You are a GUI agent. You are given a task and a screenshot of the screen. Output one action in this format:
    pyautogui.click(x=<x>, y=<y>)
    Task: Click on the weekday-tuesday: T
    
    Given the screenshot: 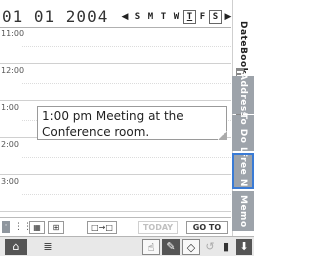 What is the action you would take?
    pyautogui.click(x=163, y=17)
    